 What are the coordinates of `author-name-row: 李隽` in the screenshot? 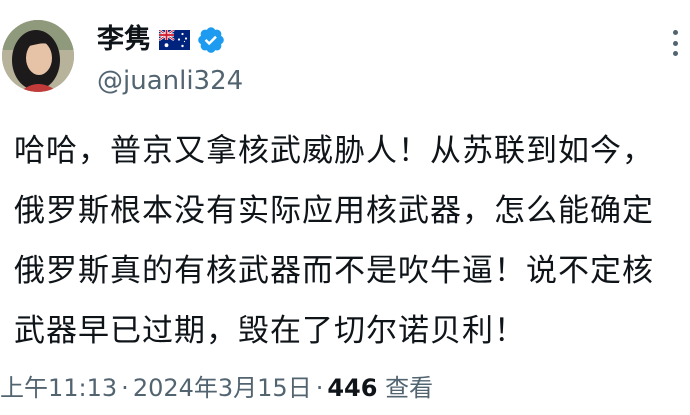 It's located at (161, 40).